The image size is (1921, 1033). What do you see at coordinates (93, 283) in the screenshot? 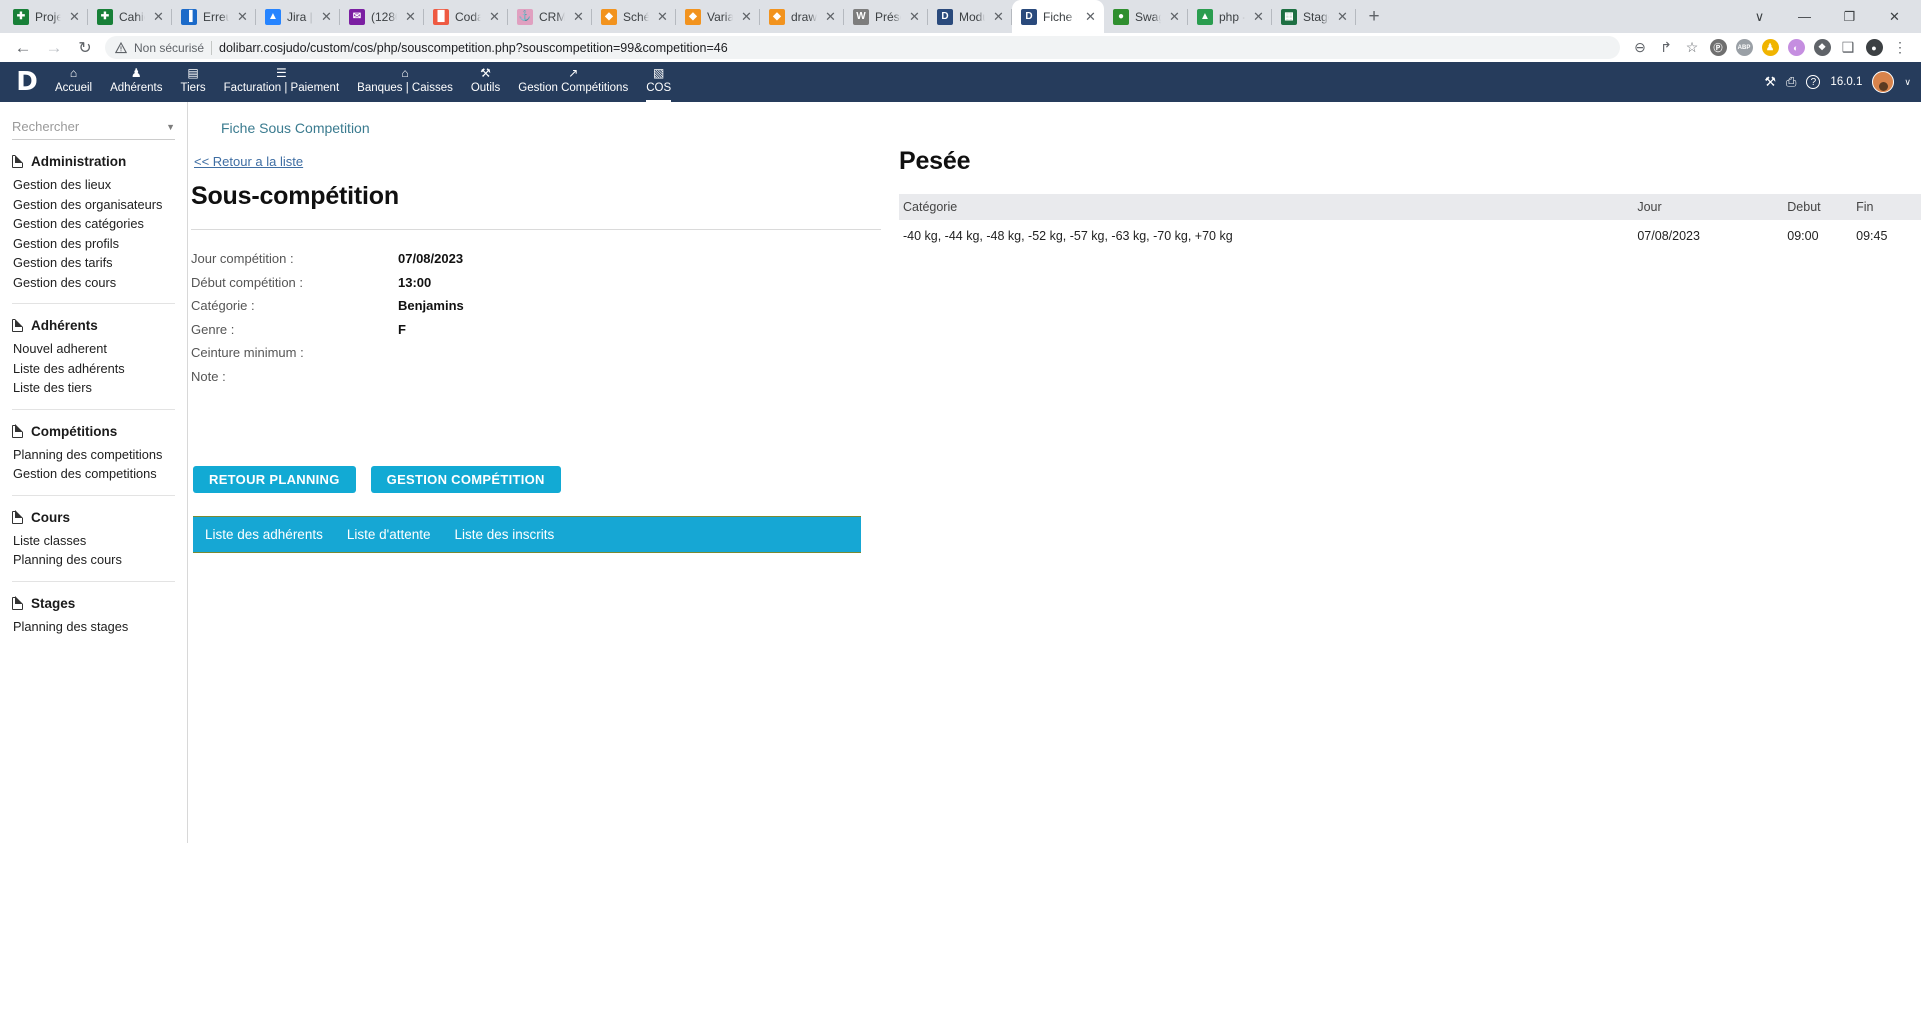
I see `sidebar-item-gestion-des-cours: Gestion des cours` at bounding box center [93, 283].